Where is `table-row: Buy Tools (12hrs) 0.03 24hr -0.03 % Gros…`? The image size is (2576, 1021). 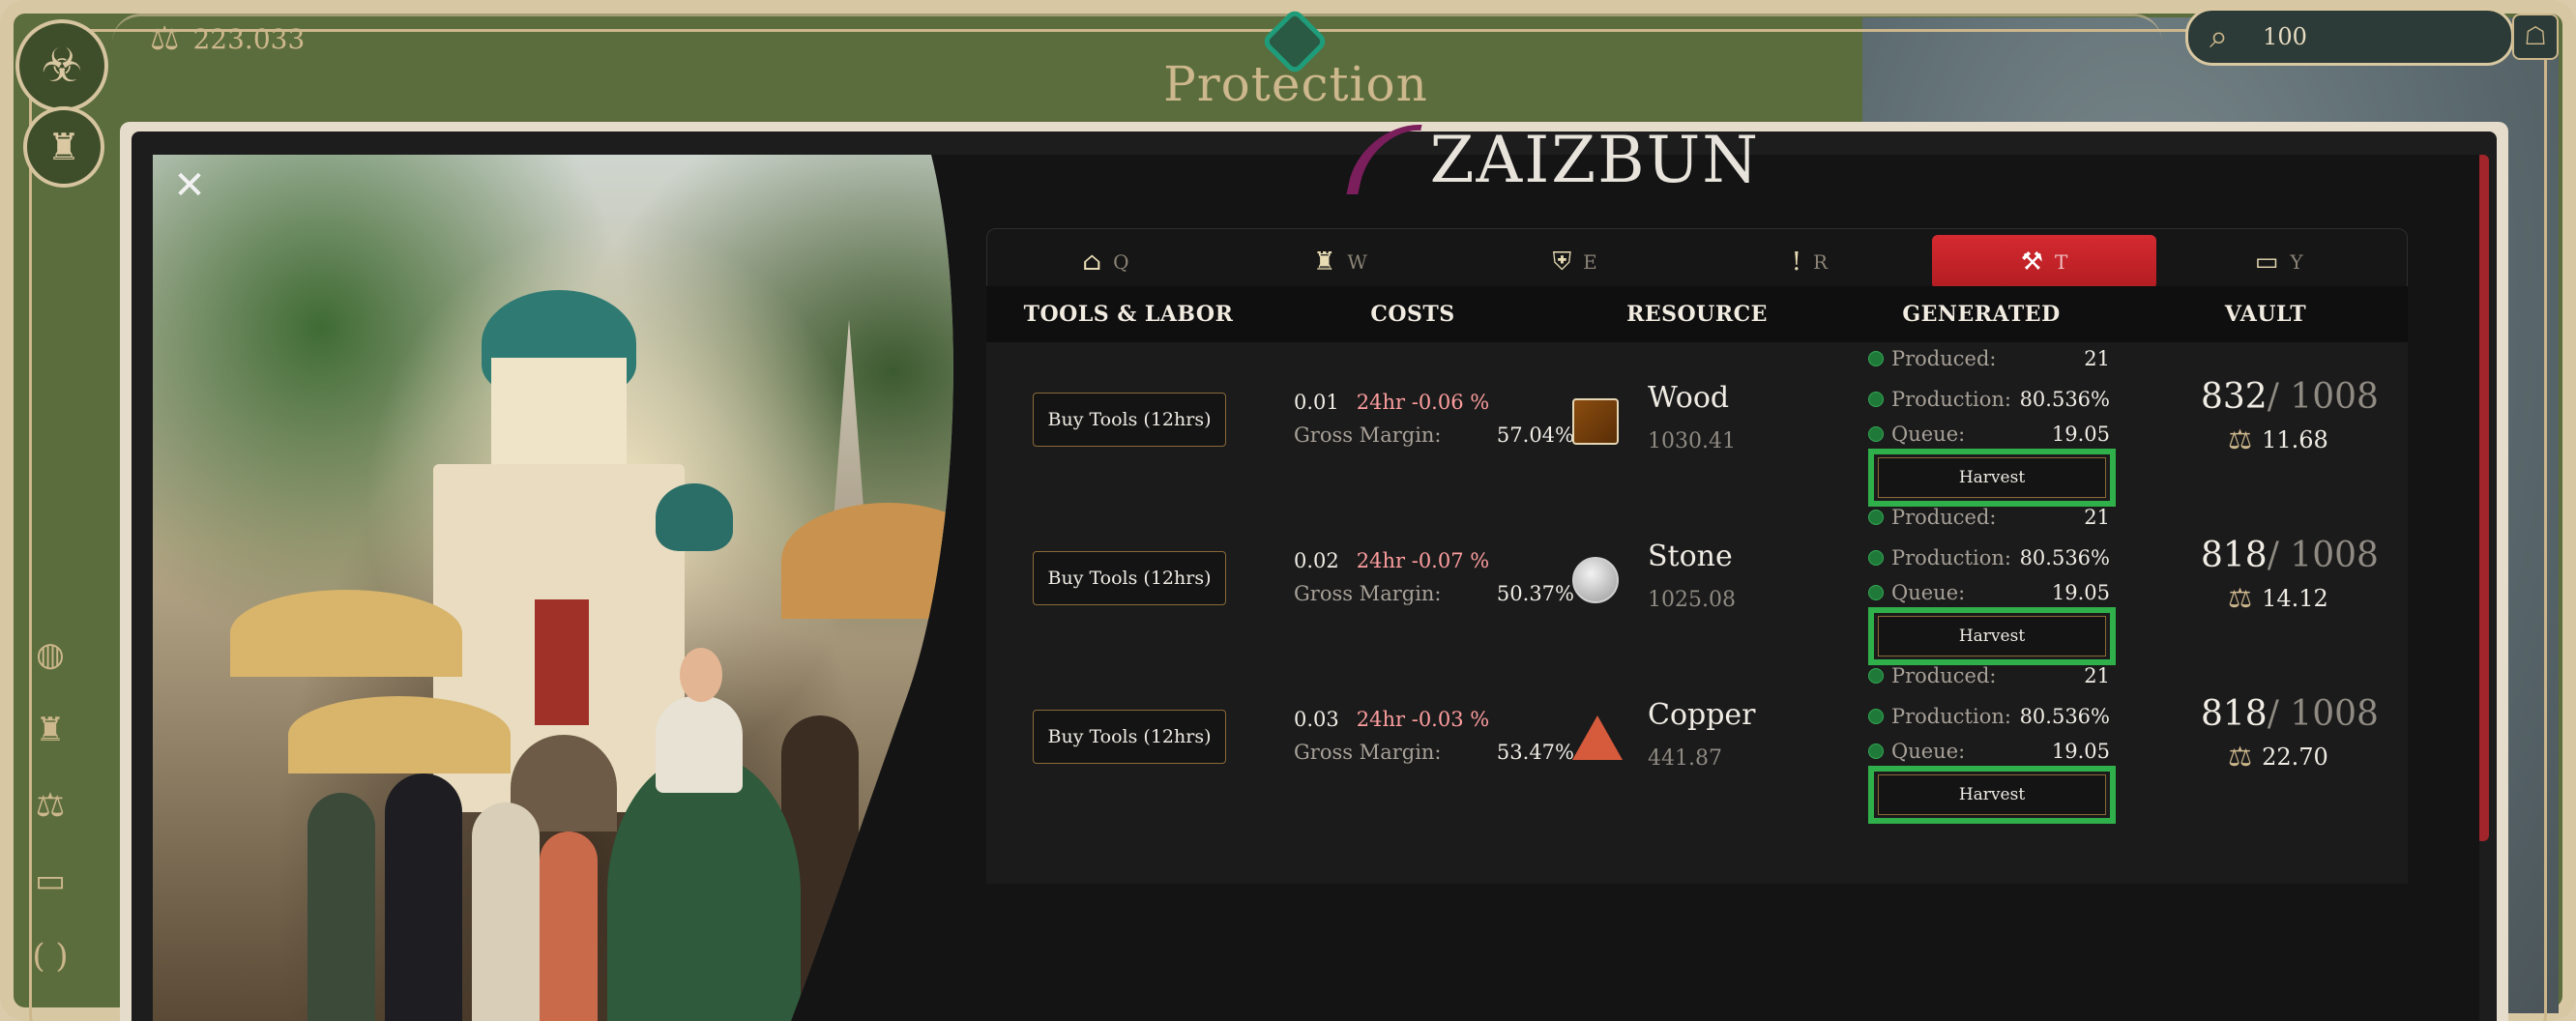 table-row: Buy Tools (12hrs) 0.03 24hr -0.03 % Gros… is located at coordinates (1697, 741).